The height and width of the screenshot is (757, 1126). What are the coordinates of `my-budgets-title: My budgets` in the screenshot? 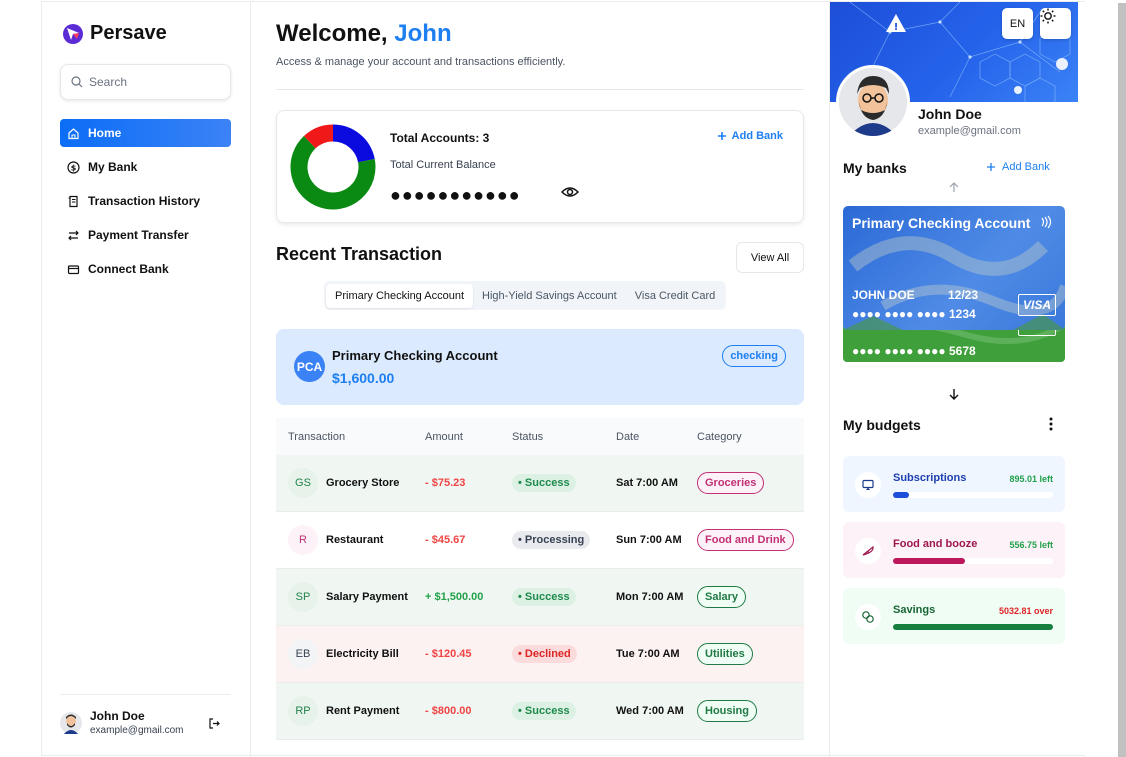 It's located at (882, 425).